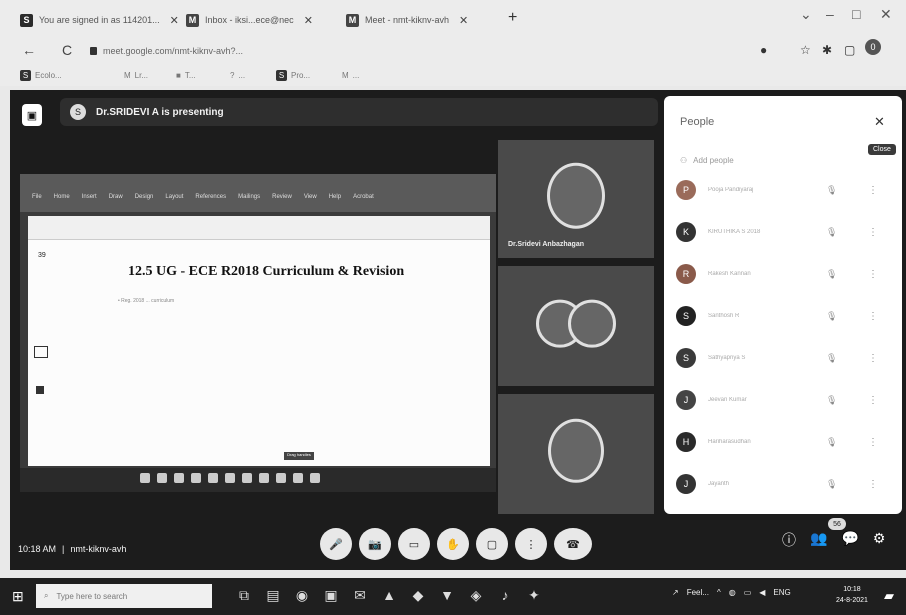 Image resolution: width=906 pixels, height=615 pixels. Describe the element at coordinates (805, 50) in the screenshot. I see `star-icon: ☆` at that location.